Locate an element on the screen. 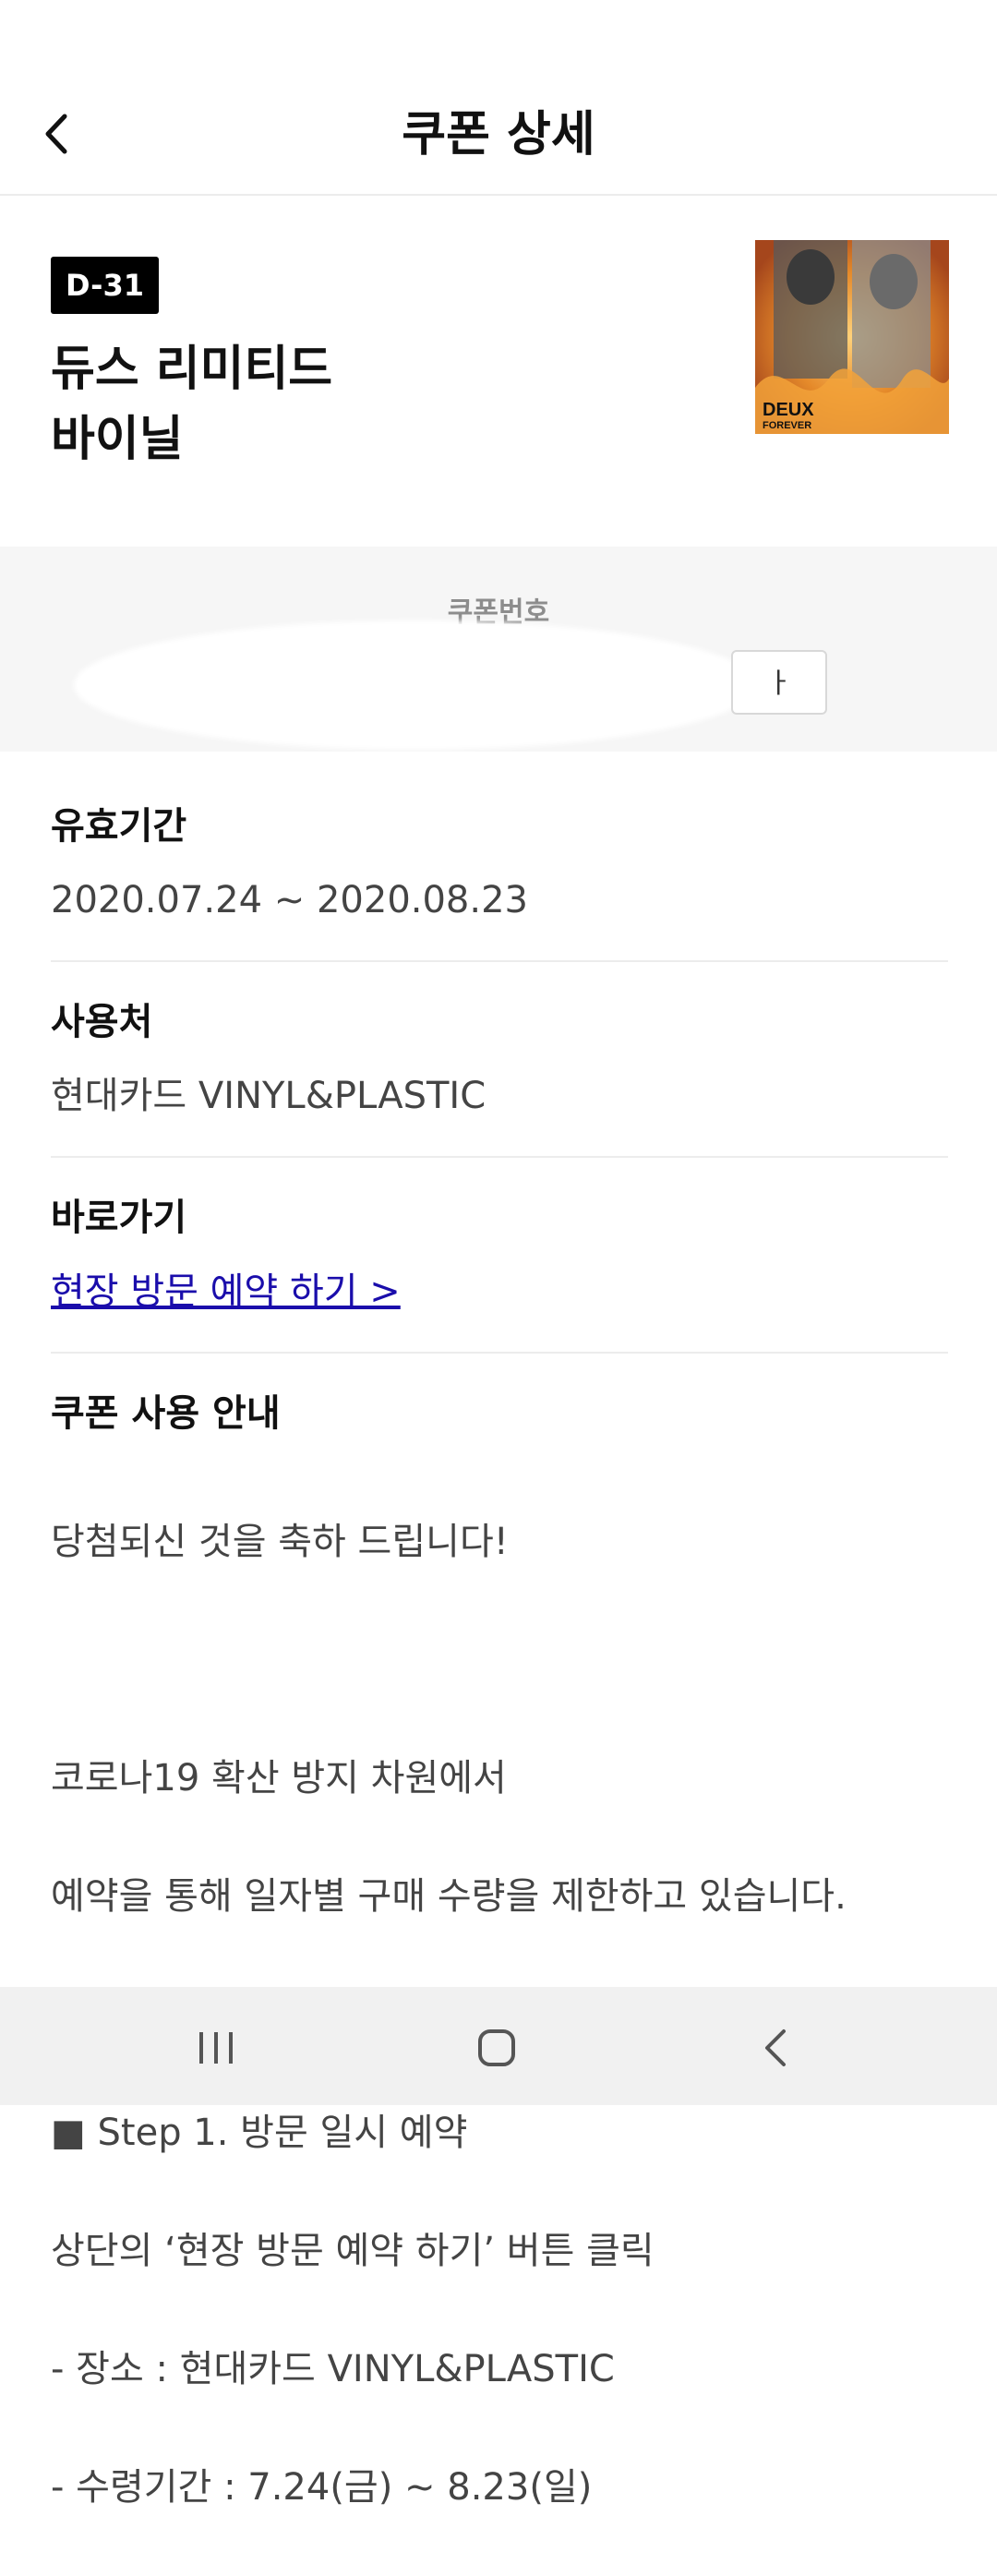 Image resolution: width=997 pixels, height=2576 pixels. app-header: 쿠폰 상세 is located at coordinates (498, 137).